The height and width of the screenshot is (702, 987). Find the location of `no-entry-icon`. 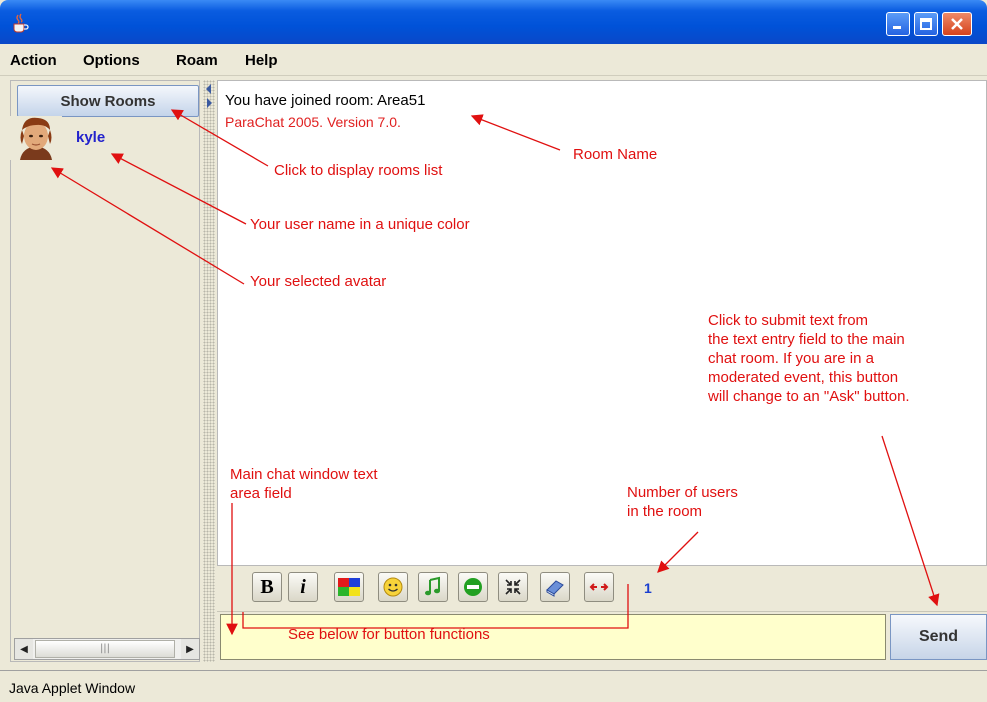

no-entry-icon is located at coordinates (473, 587).